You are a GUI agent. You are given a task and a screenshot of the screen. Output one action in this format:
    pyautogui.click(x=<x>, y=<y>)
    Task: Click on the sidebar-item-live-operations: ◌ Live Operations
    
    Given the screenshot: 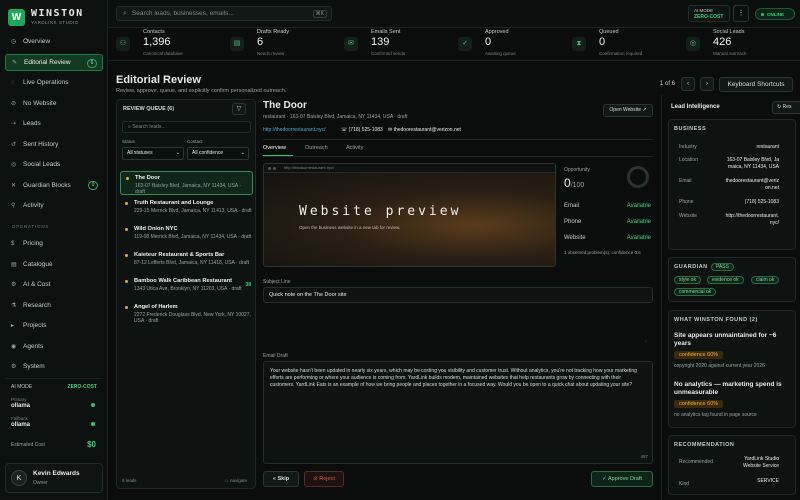 What is the action you would take?
    pyautogui.click(x=54, y=82)
    